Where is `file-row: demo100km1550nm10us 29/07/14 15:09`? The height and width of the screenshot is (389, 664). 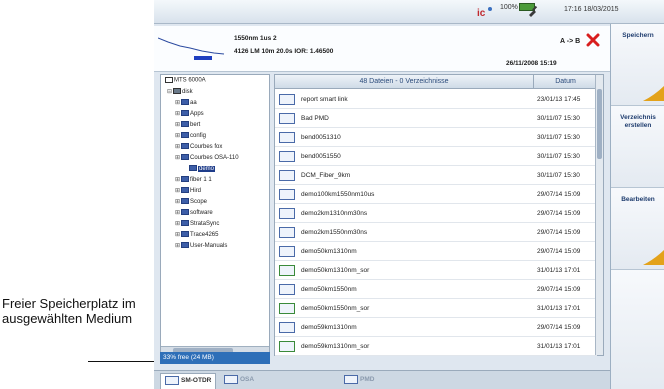
file-row: demo100km1550nm10us 29/07/14 15:09 is located at coordinates (436, 195).